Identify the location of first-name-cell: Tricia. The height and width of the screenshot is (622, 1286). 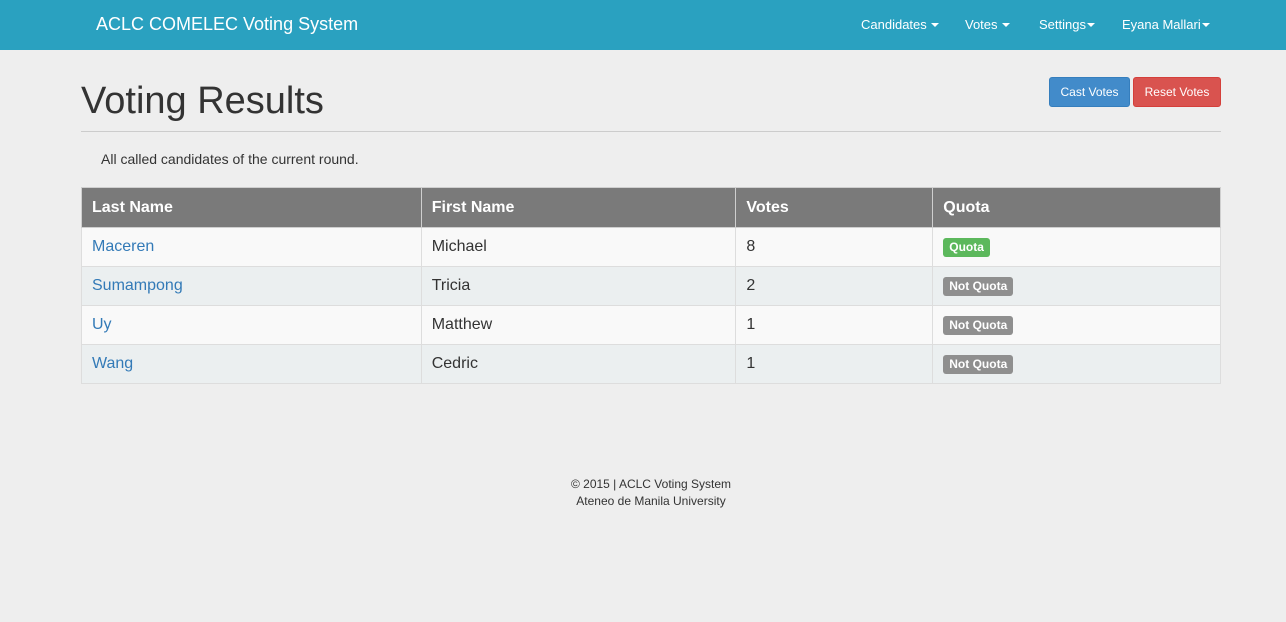
(578, 286).